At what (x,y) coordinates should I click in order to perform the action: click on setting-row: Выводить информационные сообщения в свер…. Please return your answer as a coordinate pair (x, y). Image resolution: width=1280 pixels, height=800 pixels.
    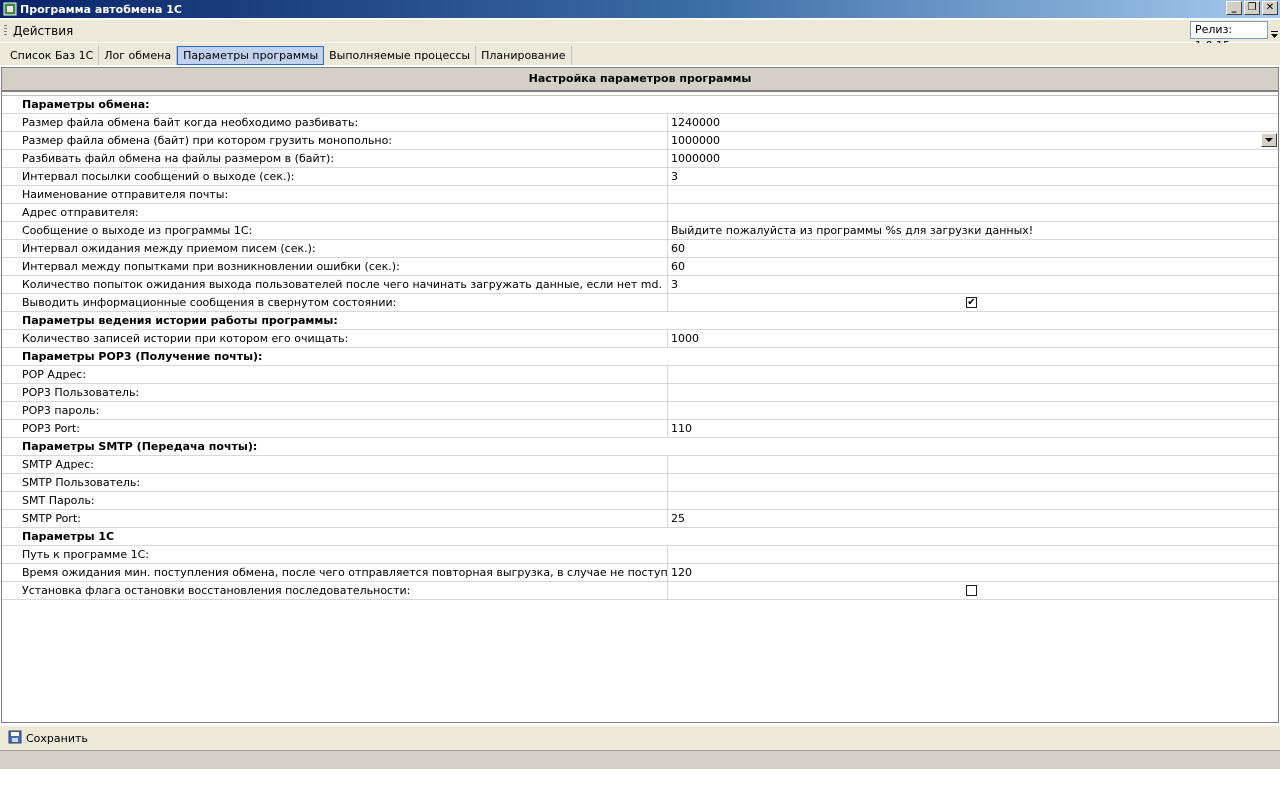
    Looking at the image, I should click on (640, 303).